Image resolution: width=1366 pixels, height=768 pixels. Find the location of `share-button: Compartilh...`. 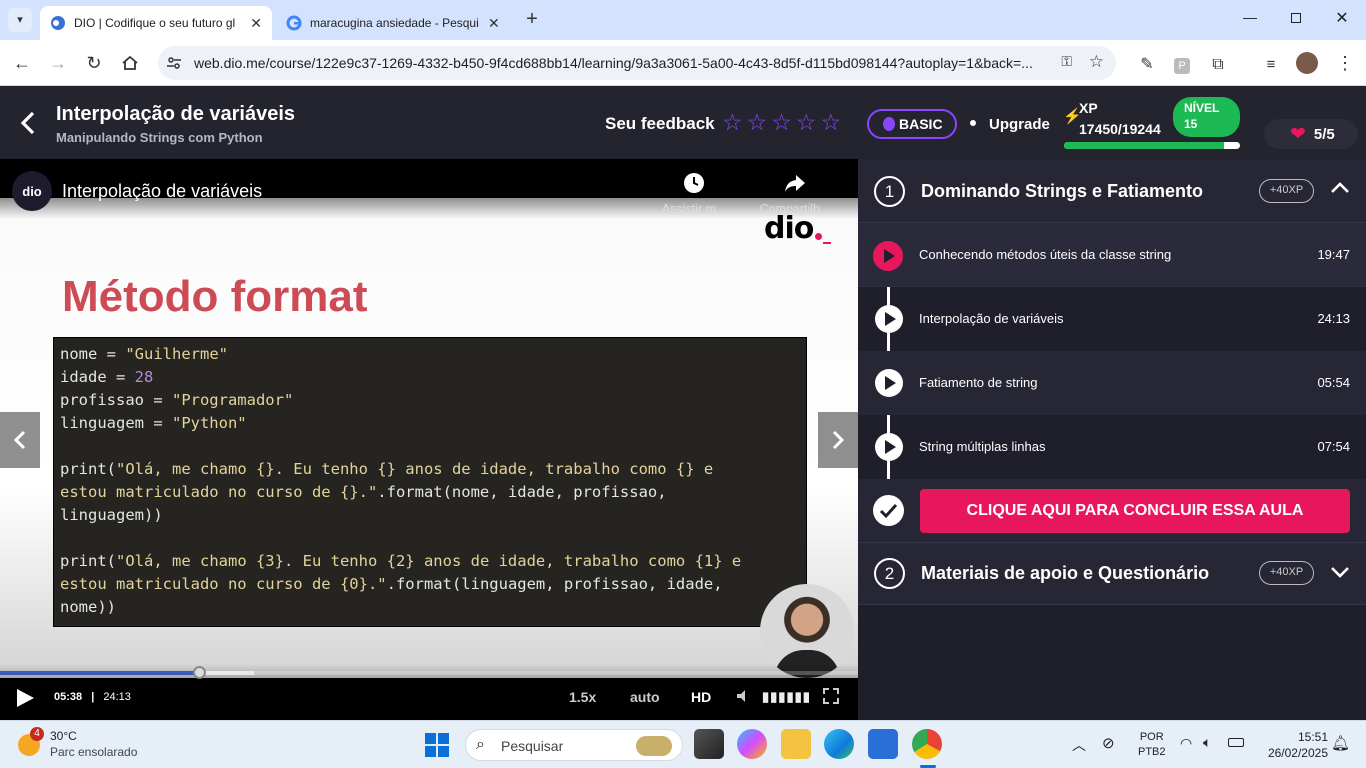

share-button: Compartilh... is located at coordinates (795, 193).